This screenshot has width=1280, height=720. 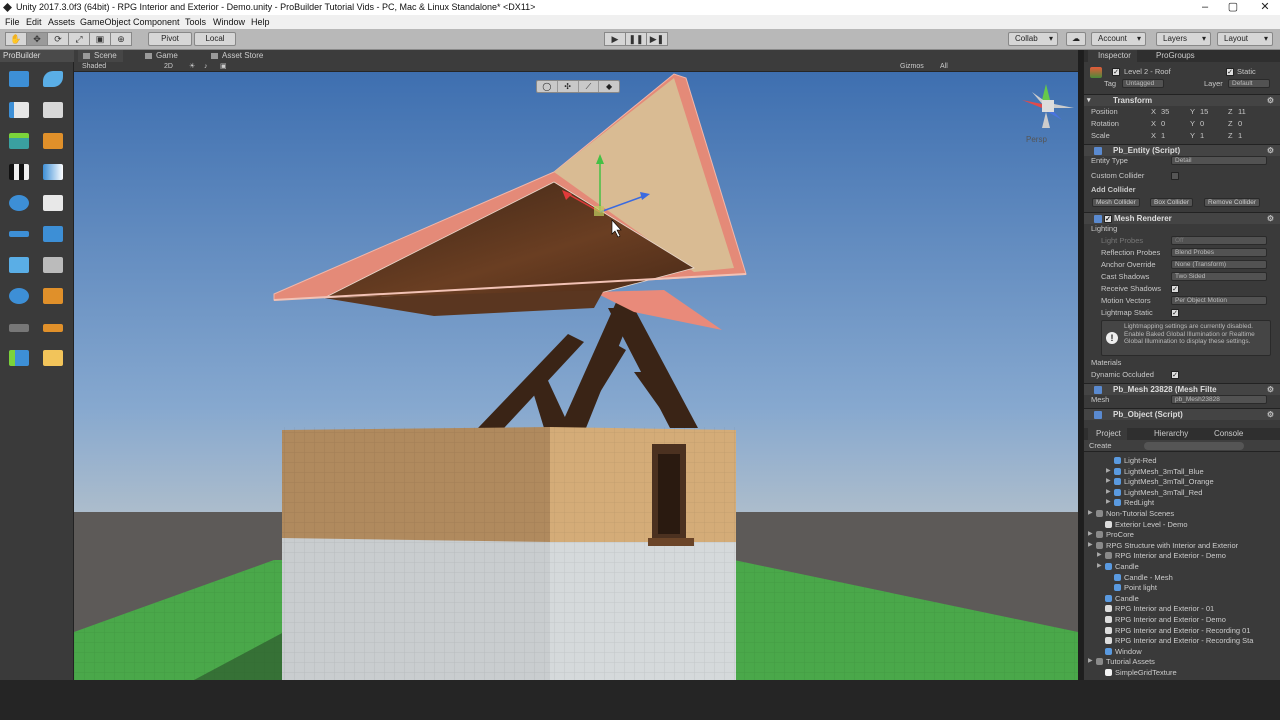 What do you see at coordinates (1179, 481) in the screenshot?
I see `project-item: ▶ LightMesh_3mTall_Orange` at bounding box center [1179, 481].